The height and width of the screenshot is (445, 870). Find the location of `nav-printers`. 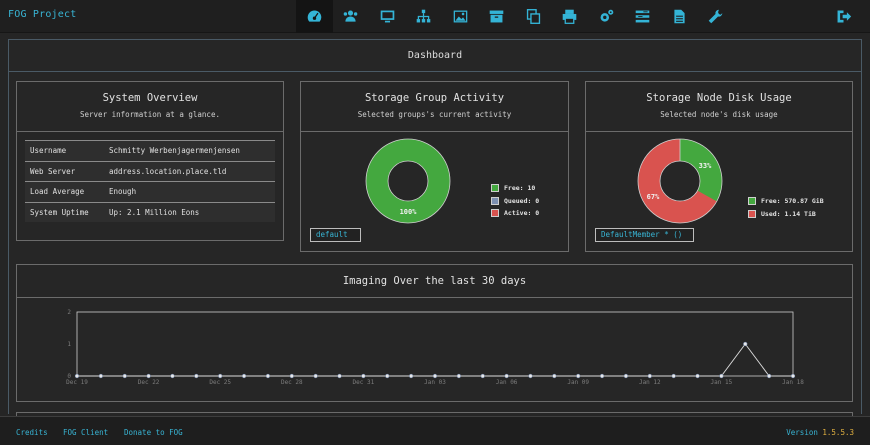

nav-printers is located at coordinates (570, 16).